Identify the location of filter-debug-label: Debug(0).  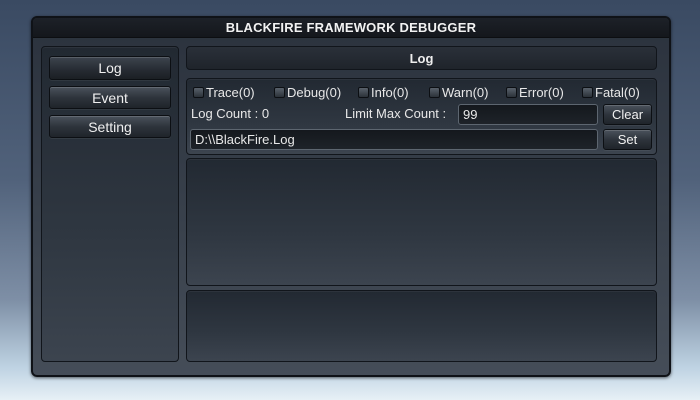
(314, 92).